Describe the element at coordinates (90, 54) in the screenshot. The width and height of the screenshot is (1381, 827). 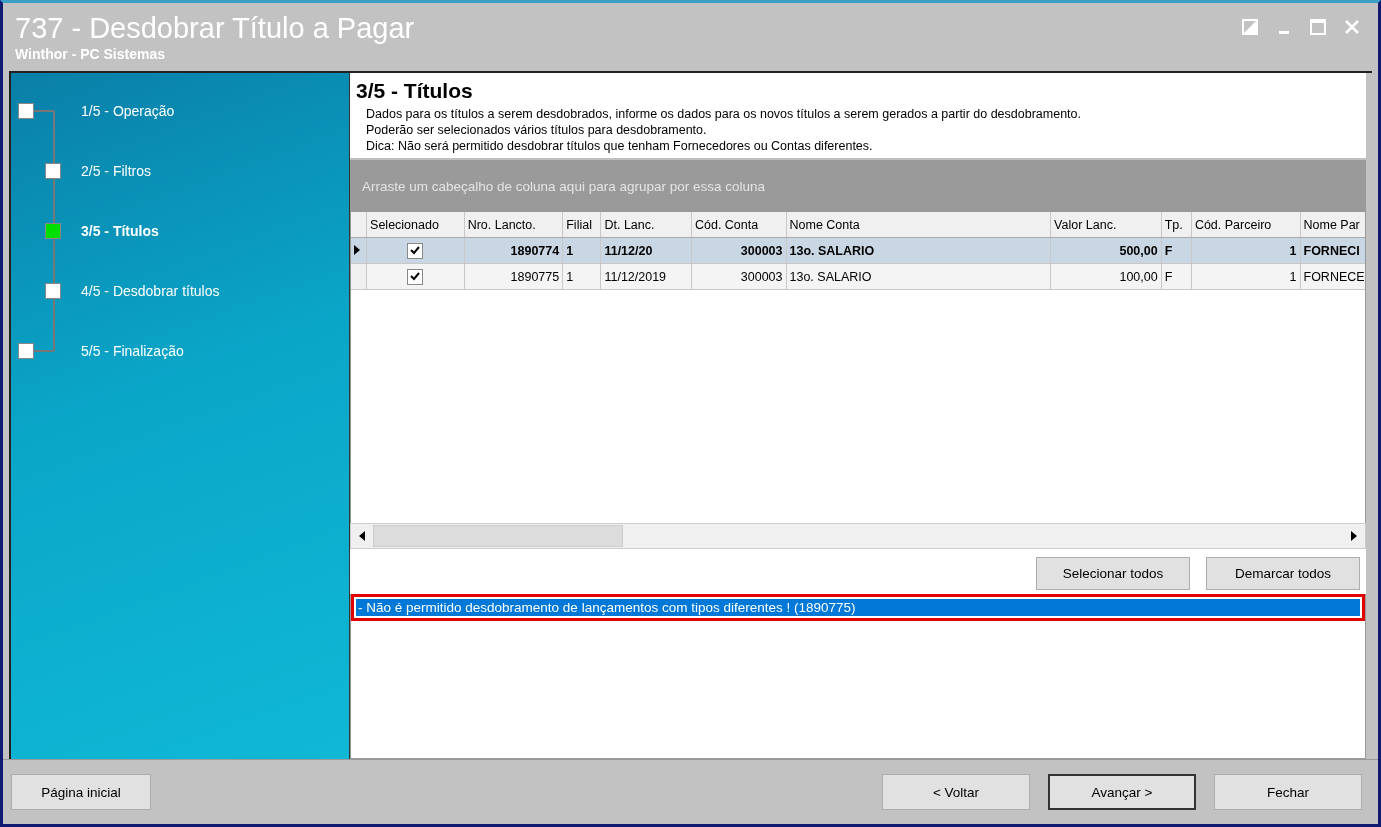
I see `window-subtitle: Winthor - PC Sistemas` at that location.